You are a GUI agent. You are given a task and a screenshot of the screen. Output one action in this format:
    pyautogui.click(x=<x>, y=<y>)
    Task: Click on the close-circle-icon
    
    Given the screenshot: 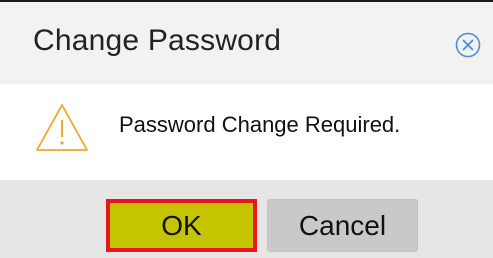 What is the action you would take?
    pyautogui.click(x=468, y=45)
    